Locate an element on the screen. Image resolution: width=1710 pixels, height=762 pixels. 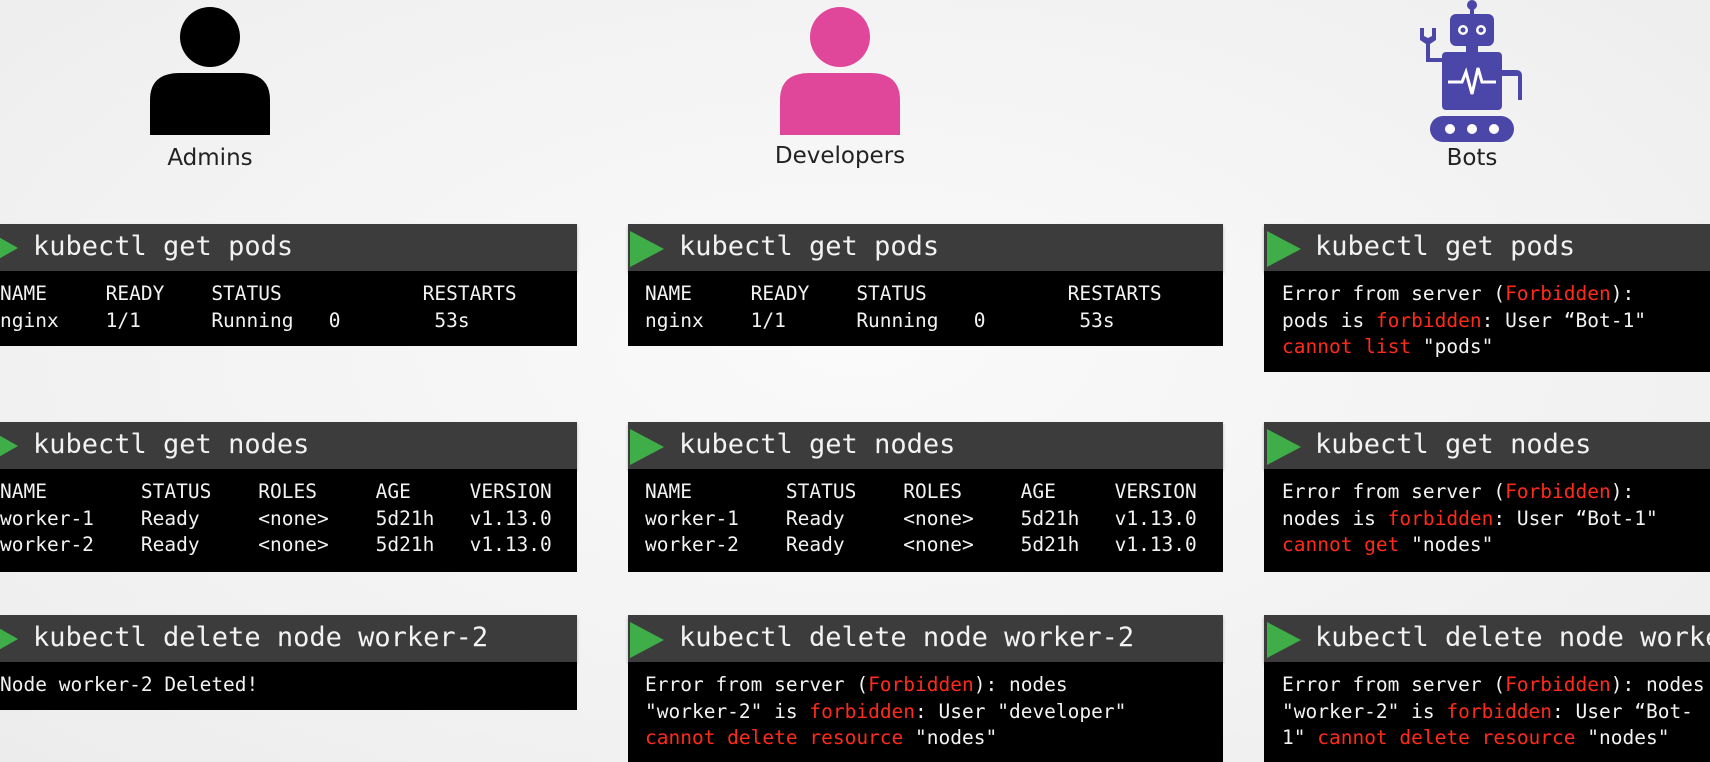
error-text: nodes is is located at coordinates (1335, 518).